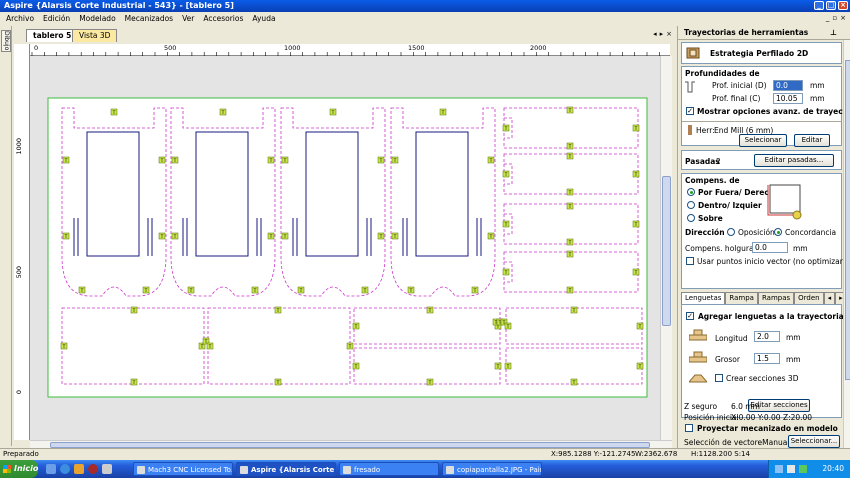  I want to click on mdi-restore-icon: ▫, so click(834, 18).